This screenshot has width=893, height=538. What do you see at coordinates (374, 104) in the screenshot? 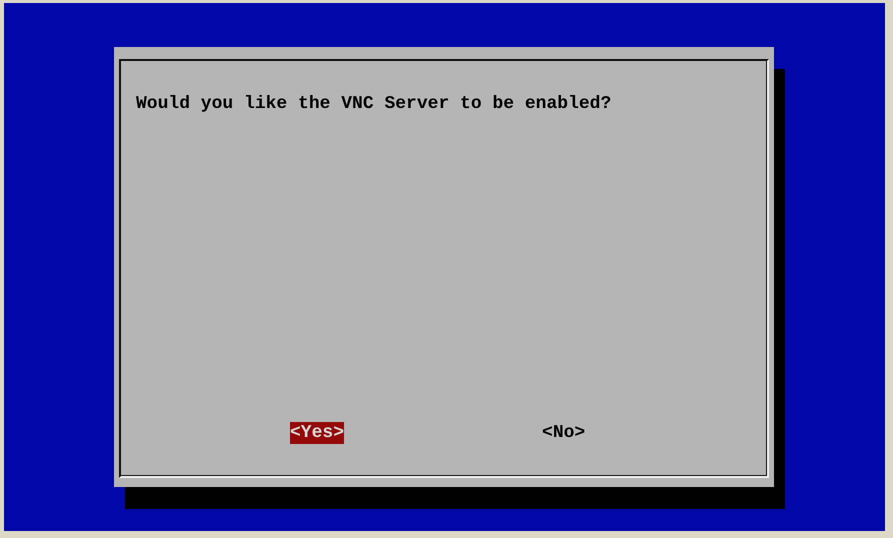
I see `dialog-message: Would you like the VNC Server to be enabled?` at bounding box center [374, 104].